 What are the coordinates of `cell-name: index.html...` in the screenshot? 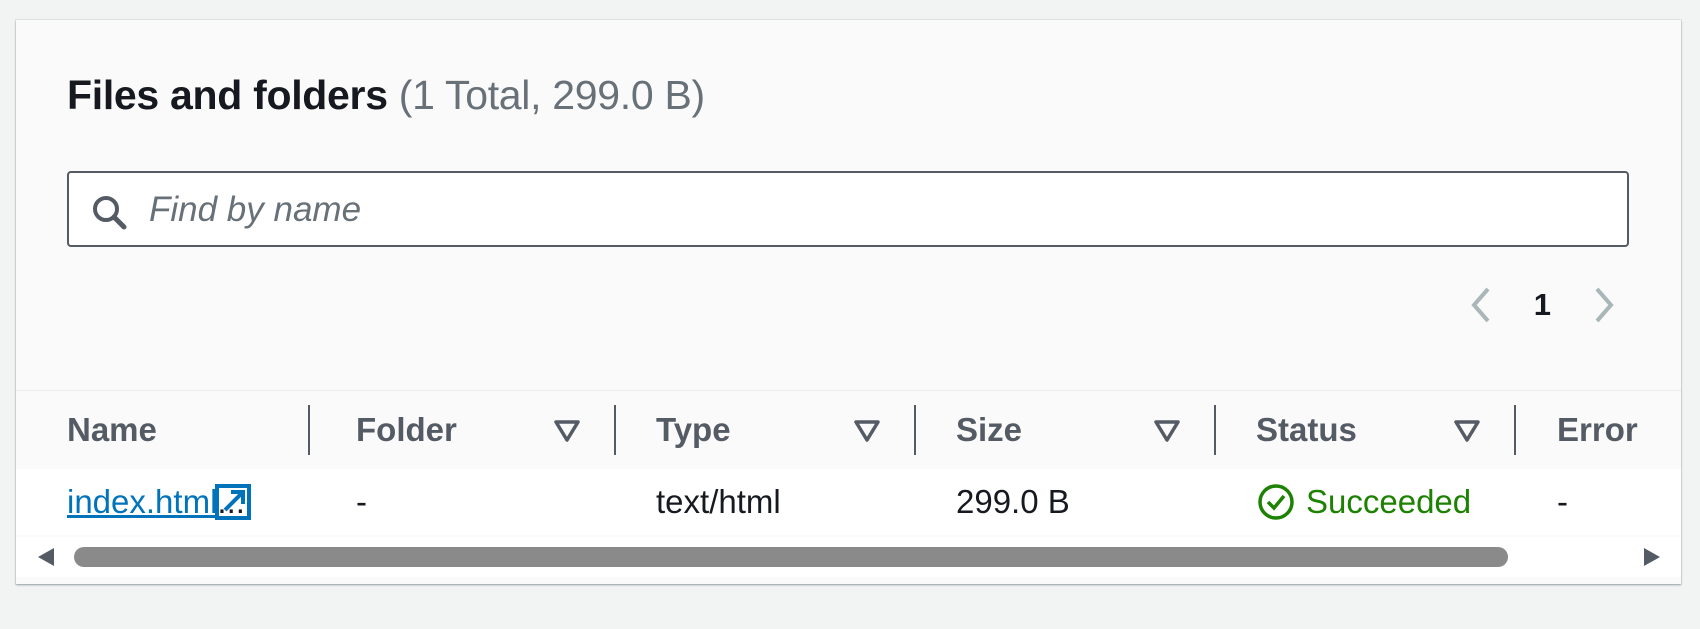 It's located at (159, 502).